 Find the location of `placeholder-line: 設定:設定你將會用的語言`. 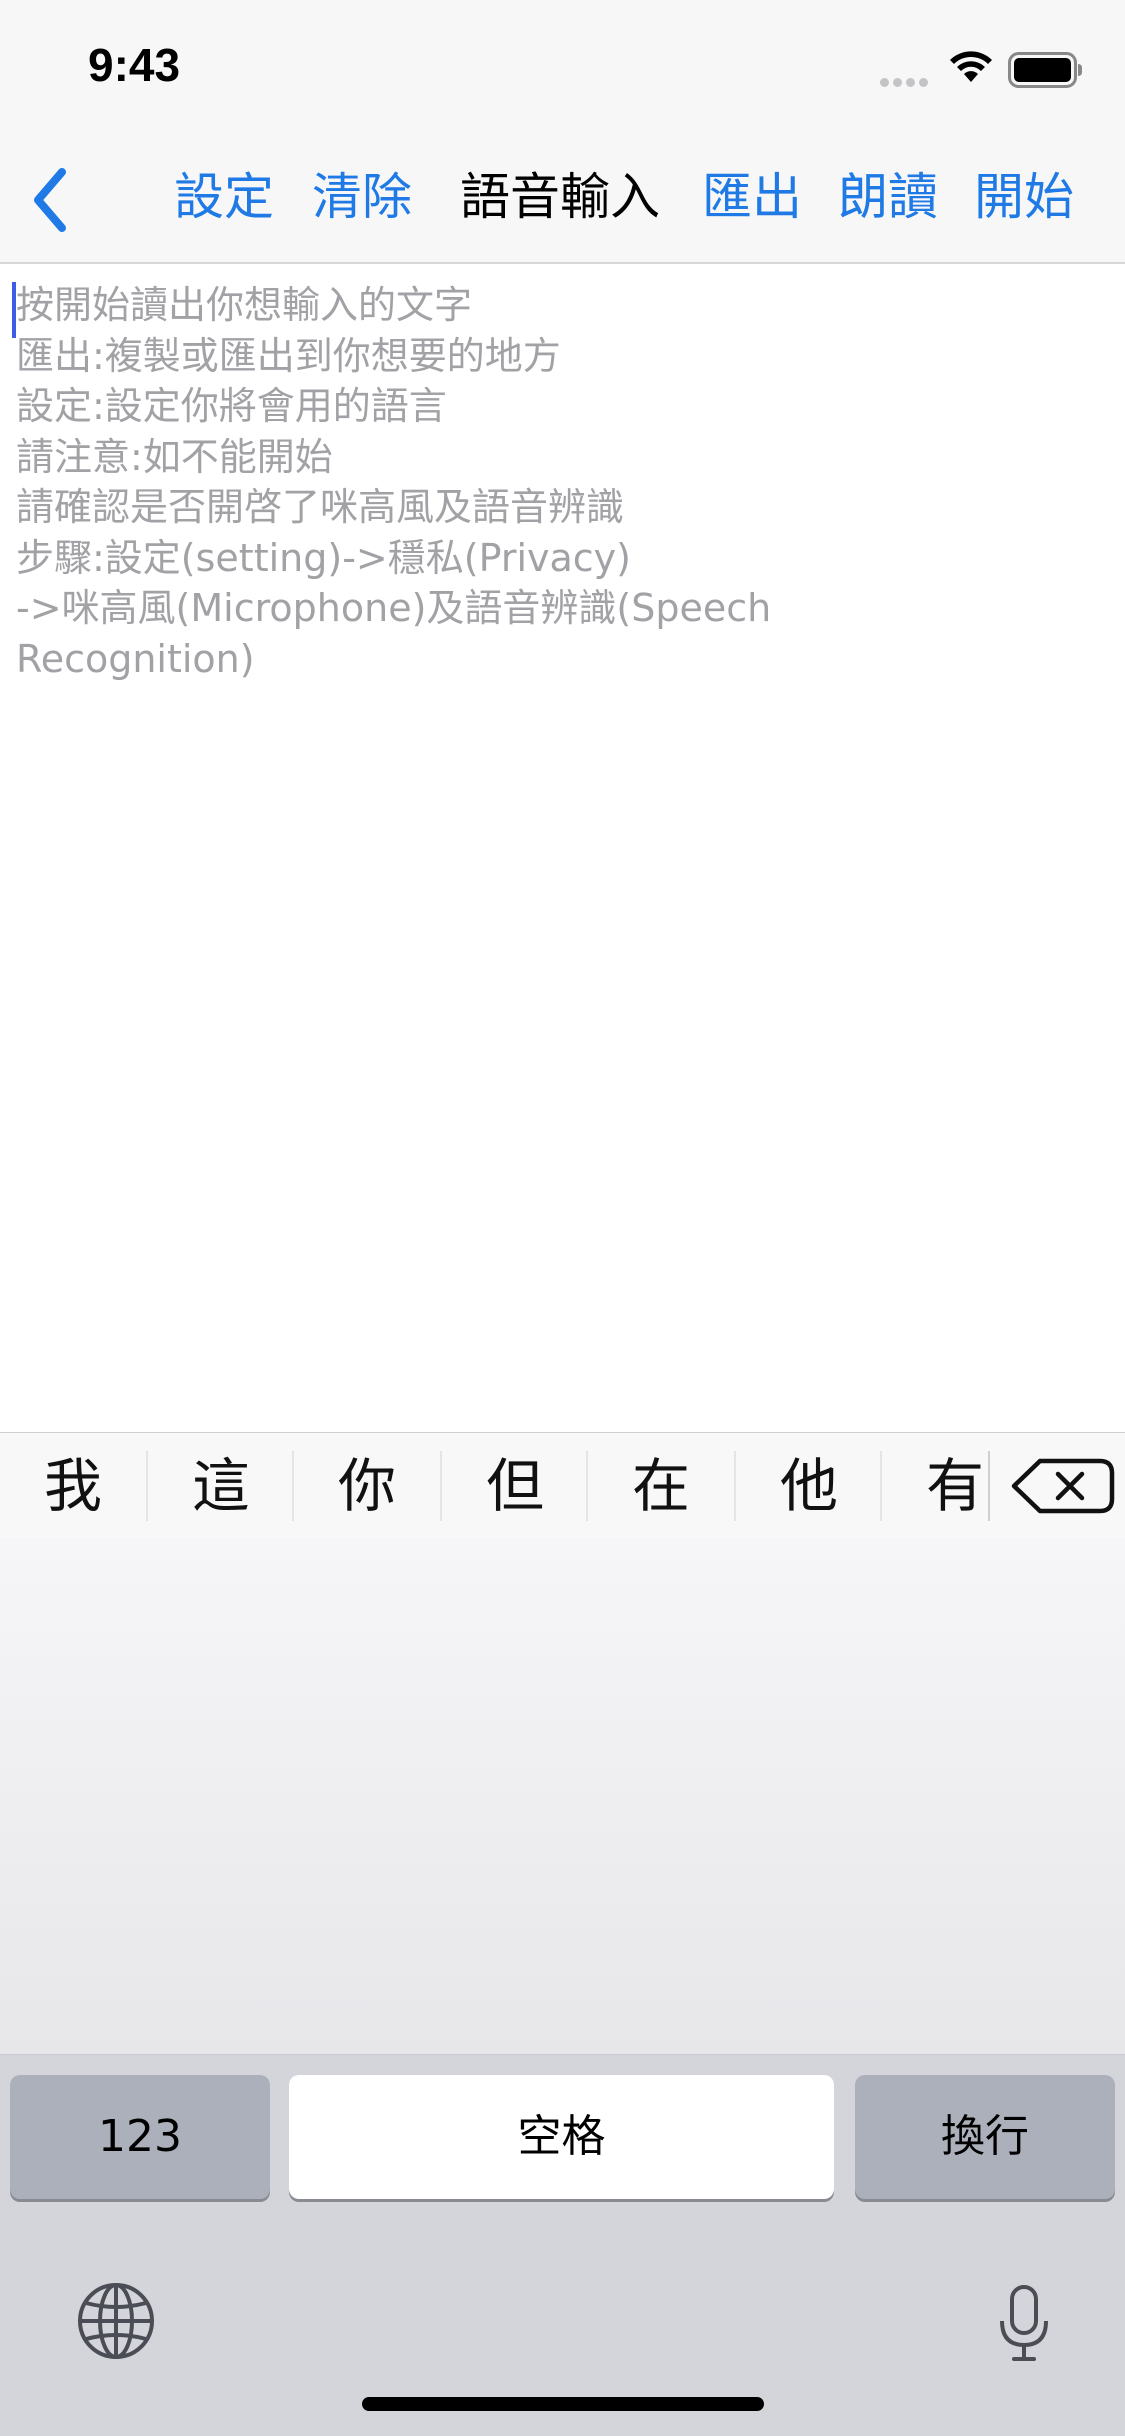

placeholder-line: 設定:設定你將會用的語言 is located at coordinates (231, 406).